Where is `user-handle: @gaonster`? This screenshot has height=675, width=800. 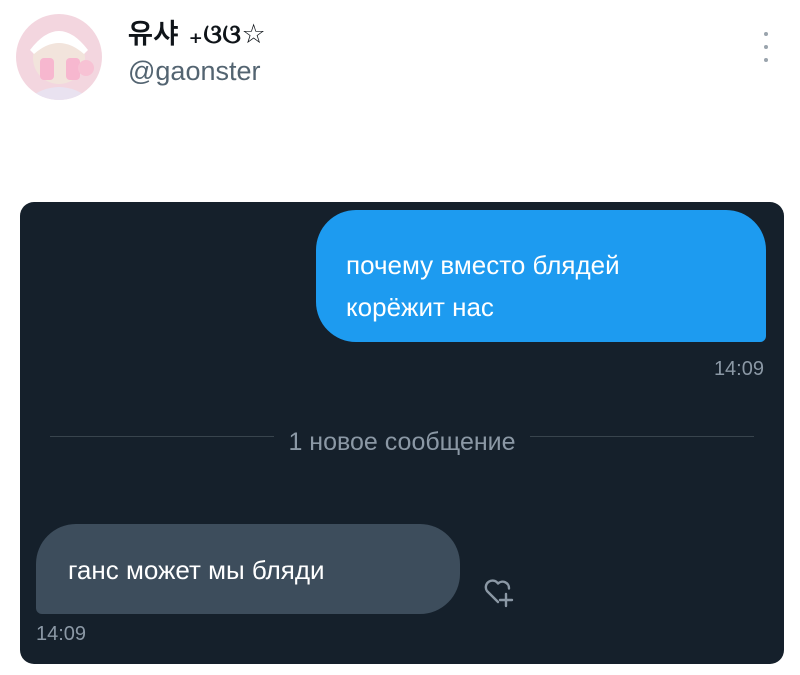 user-handle: @gaonster is located at coordinates (194, 71).